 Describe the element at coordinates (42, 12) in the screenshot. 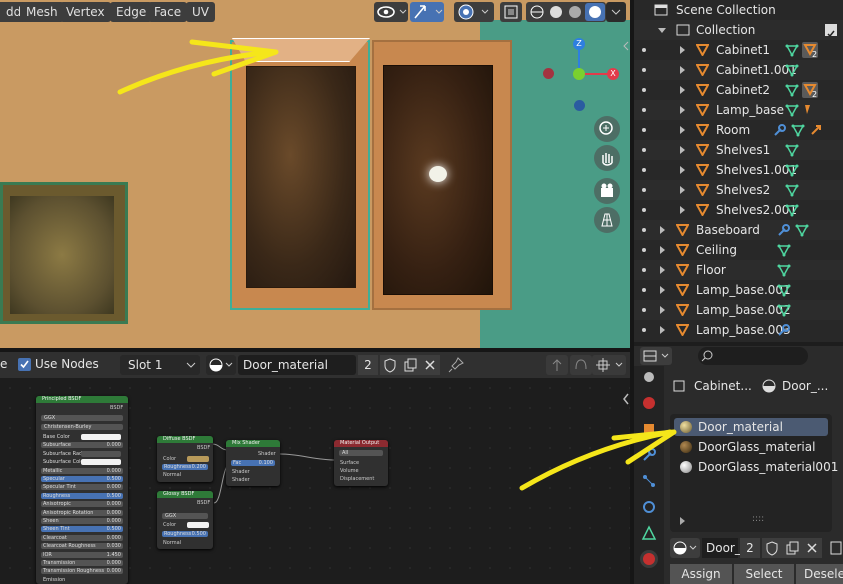

I see `menu-mesh: Mesh` at that location.